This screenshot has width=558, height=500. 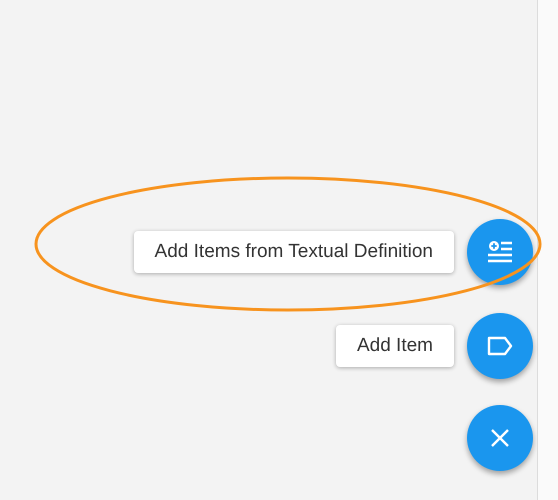 I want to click on action-label: Add Items from Textual Definition, so click(x=294, y=252).